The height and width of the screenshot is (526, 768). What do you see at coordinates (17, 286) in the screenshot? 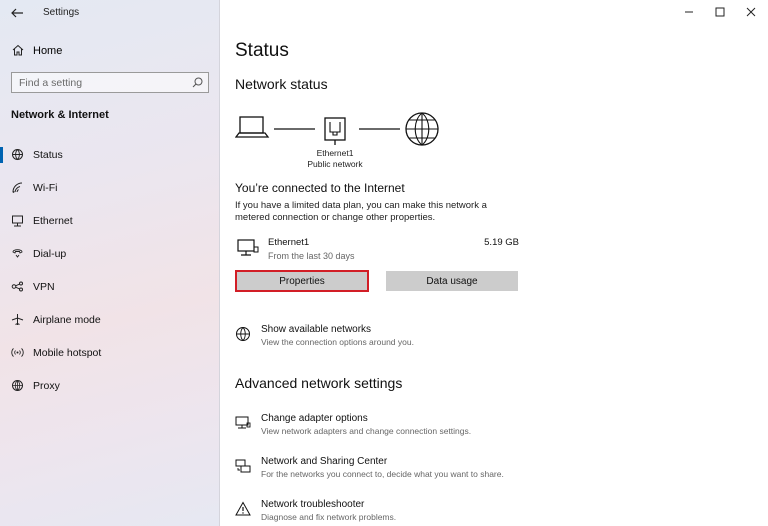
I see `vpn-icon` at bounding box center [17, 286].